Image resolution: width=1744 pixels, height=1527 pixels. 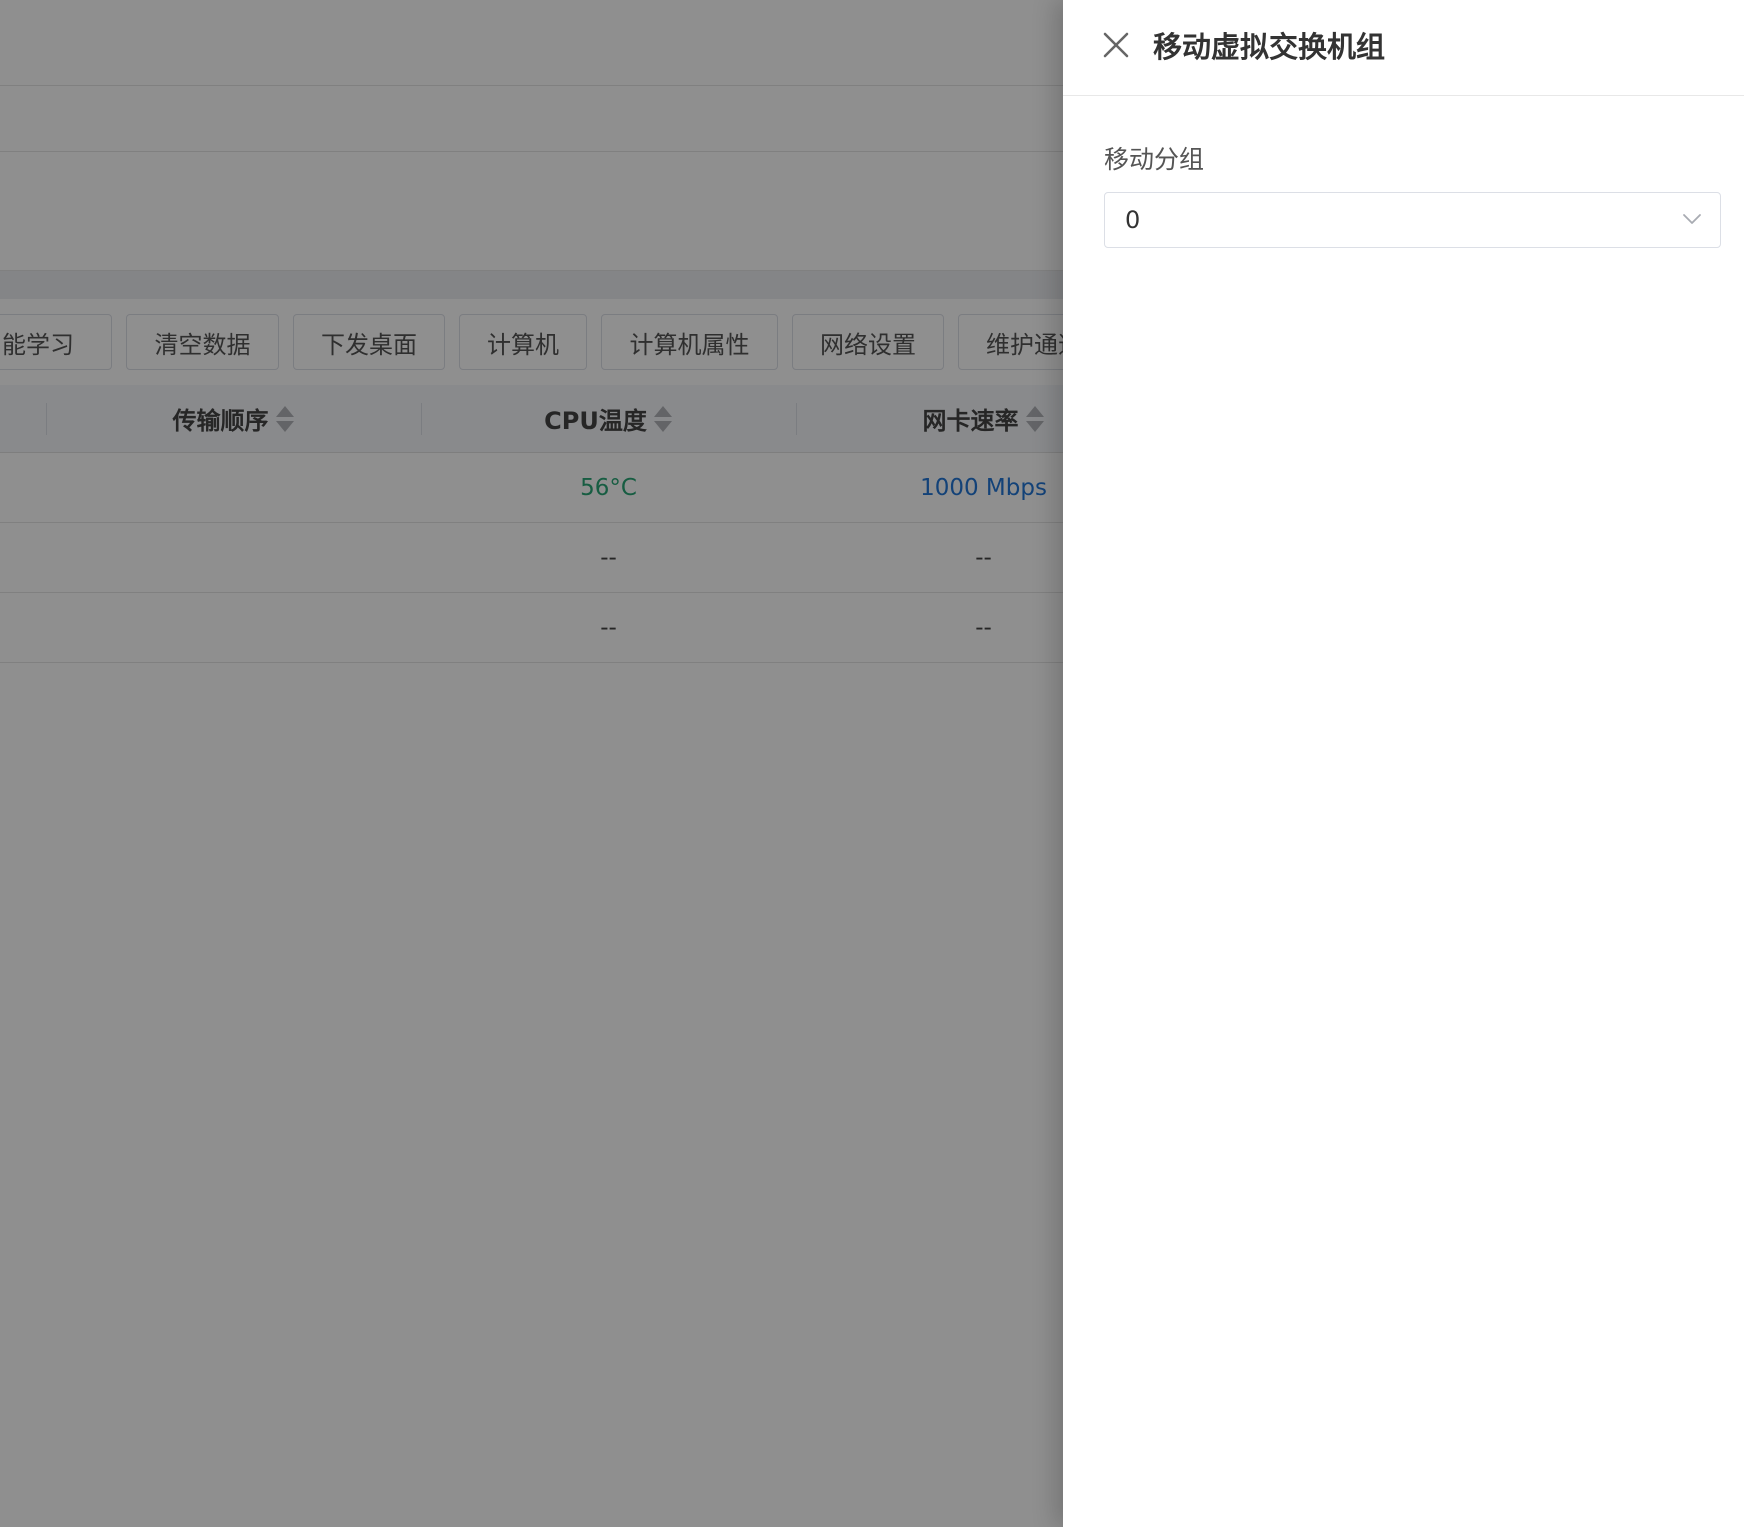 I want to click on drawer-title: 移动虚拟交换机组, so click(x=1269, y=47).